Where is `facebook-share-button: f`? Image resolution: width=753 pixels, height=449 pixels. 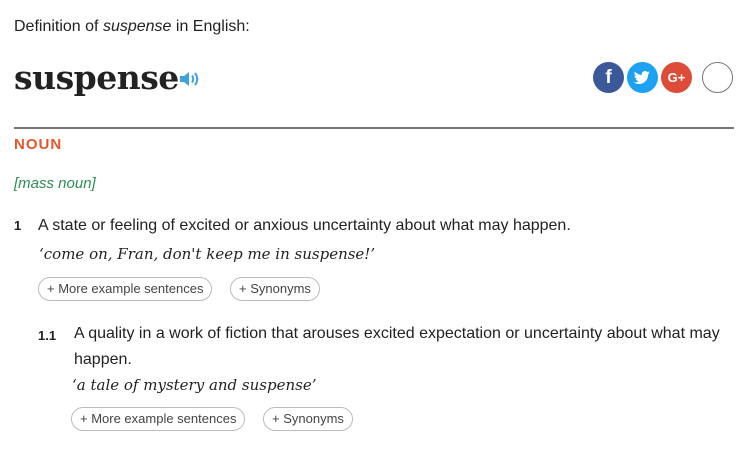 facebook-share-button: f is located at coordinates (608, 77).